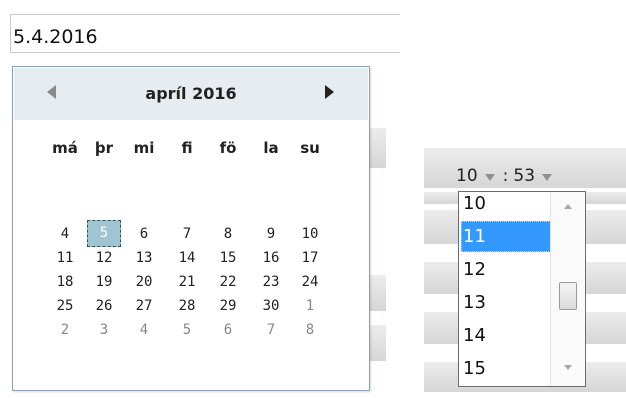 This screenshot has height=399, width=626. I want to click on hour-listbox: 15 14 13 12 11 10, so click(522, 289).